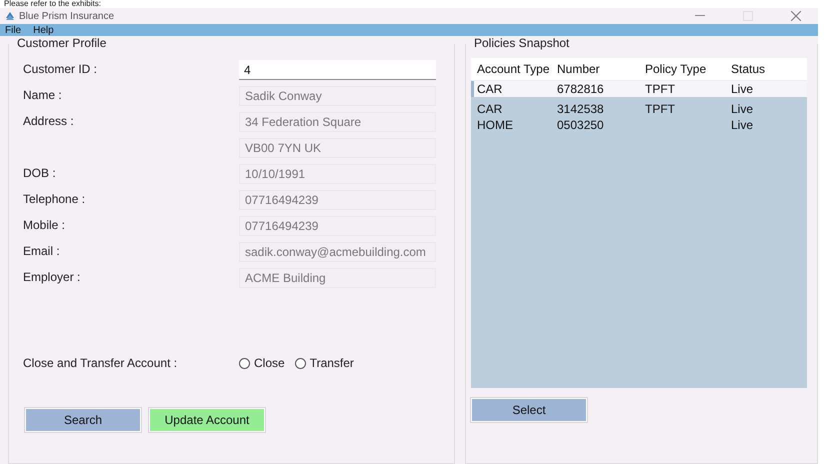  Describe the element at coordinates (269, 363) in the screenshot. I see `radio-label: Close` at that location.